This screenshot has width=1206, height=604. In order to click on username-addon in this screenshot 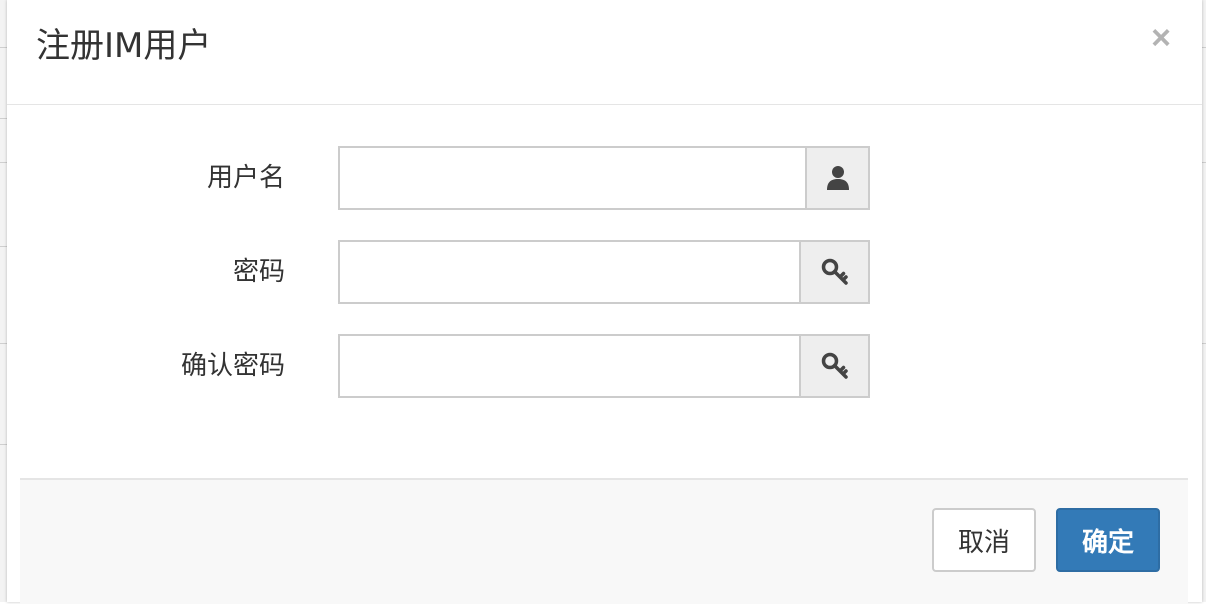, I will do `click(837, 178)`.